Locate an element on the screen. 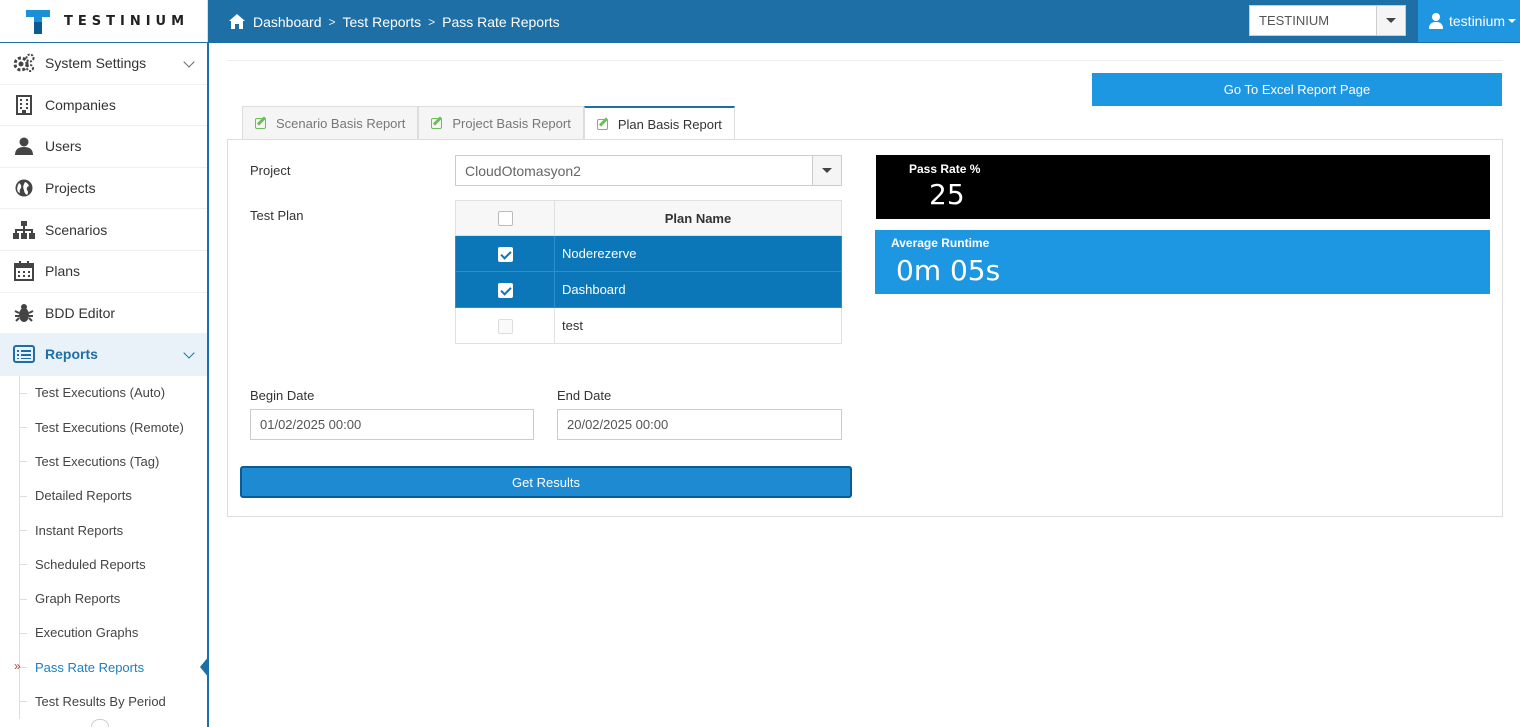  plan-name-cell: Noderezerve is located at coordinates (698, 253).